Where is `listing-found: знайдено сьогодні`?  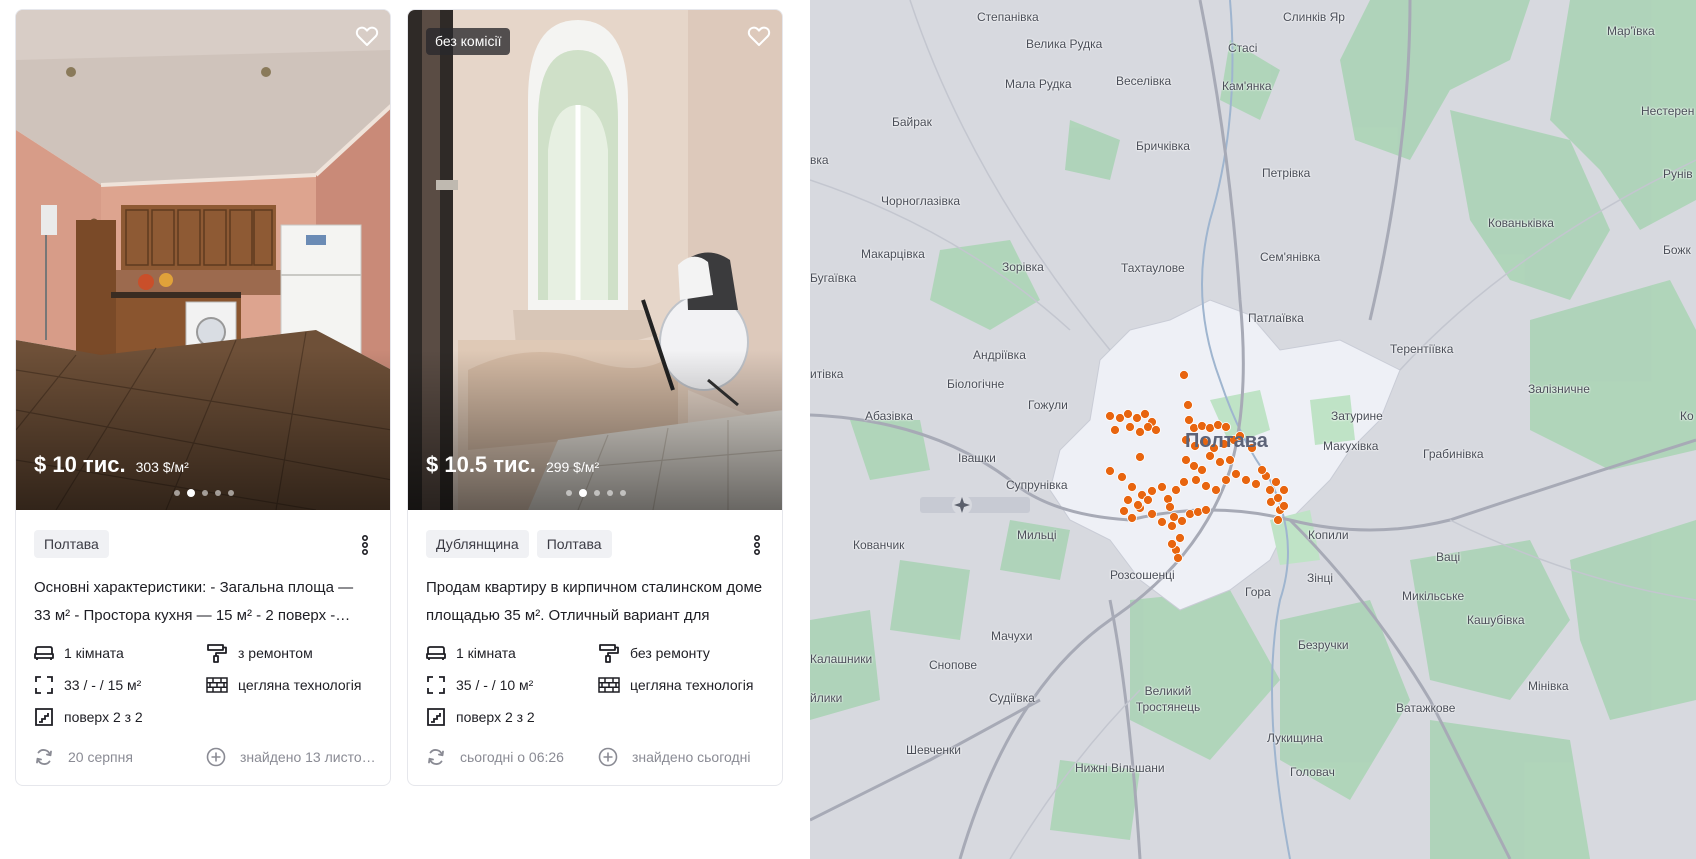 listing-found: знайдено сьогодні is located at coordinates (684, 757).